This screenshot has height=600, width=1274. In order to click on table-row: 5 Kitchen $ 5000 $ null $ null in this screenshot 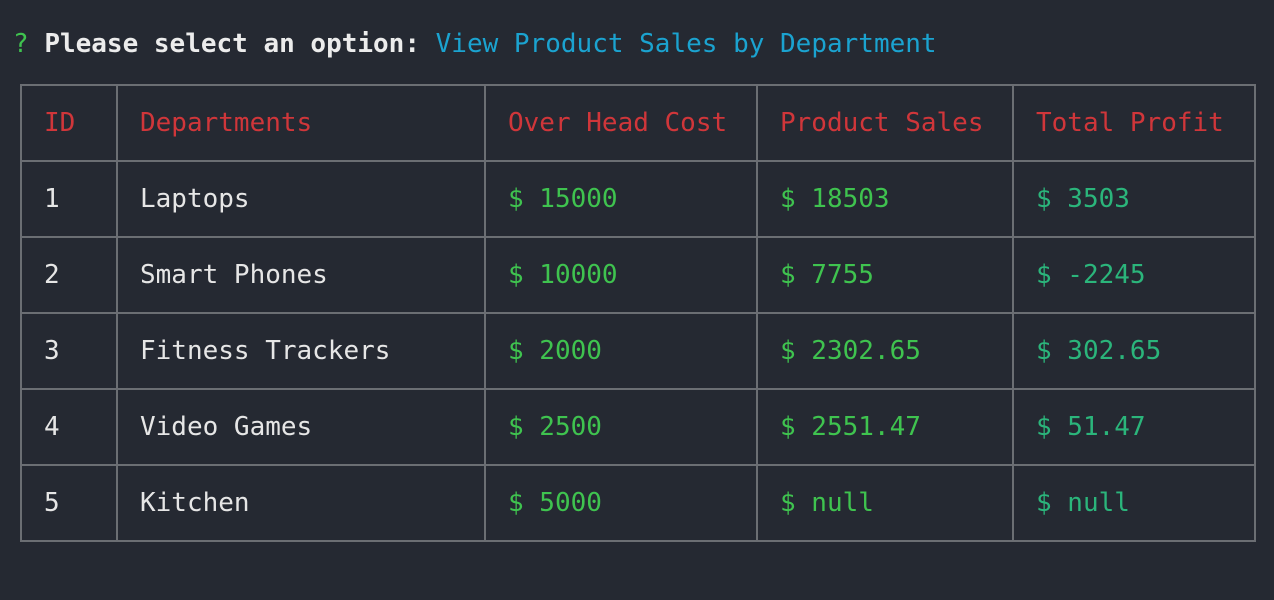, I will do `click(638, 503)`.